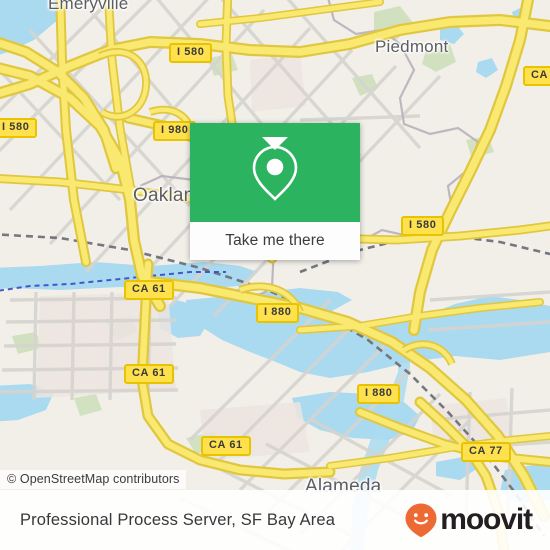  I want to click on moovit-smiling-pin-icon, so click(421, 520).